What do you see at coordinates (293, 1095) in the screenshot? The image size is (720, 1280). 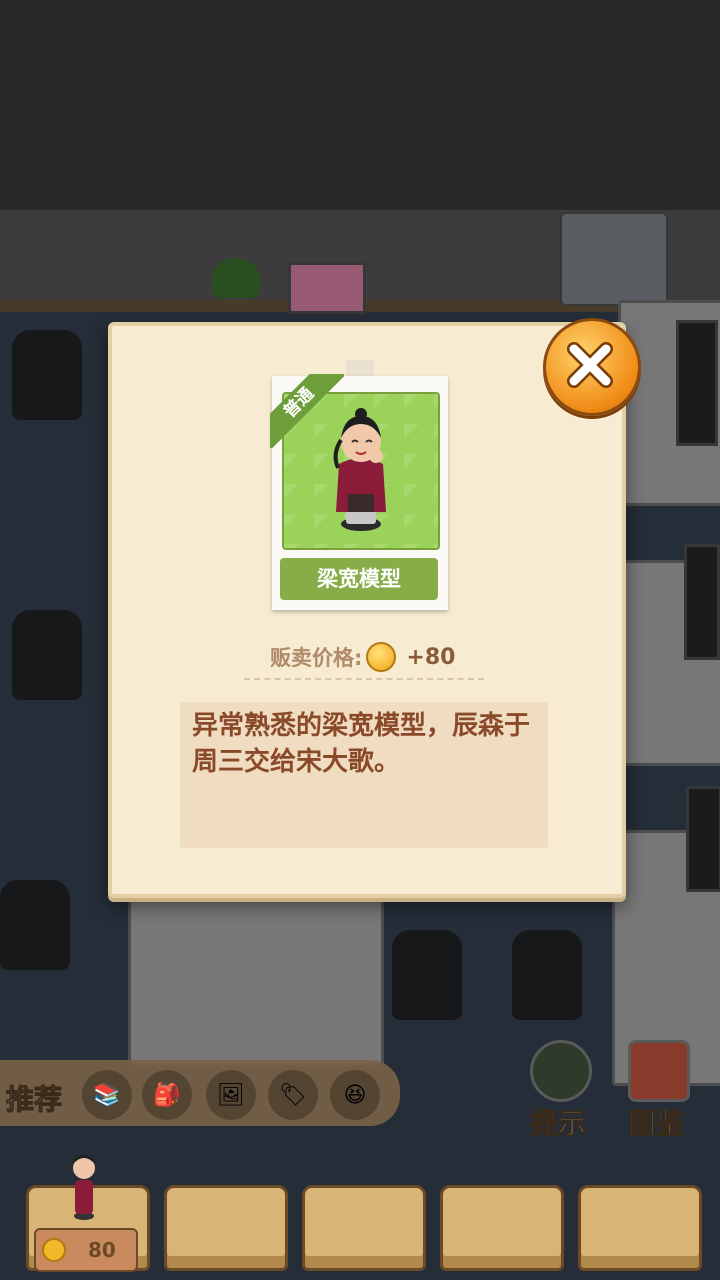 I see `recommend-item-sign: 🏷` at bounding box center [293, 1095].